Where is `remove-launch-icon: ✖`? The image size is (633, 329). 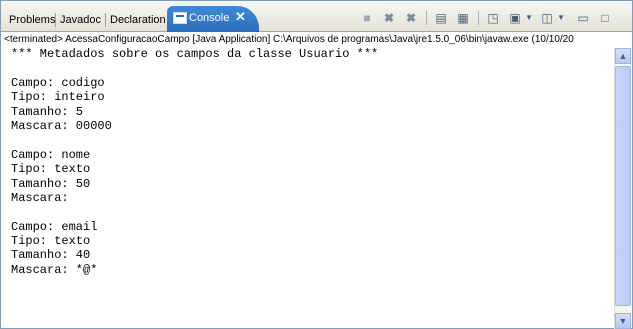 remove-launch-icon: ✖ is located at coordinates (389, 18).